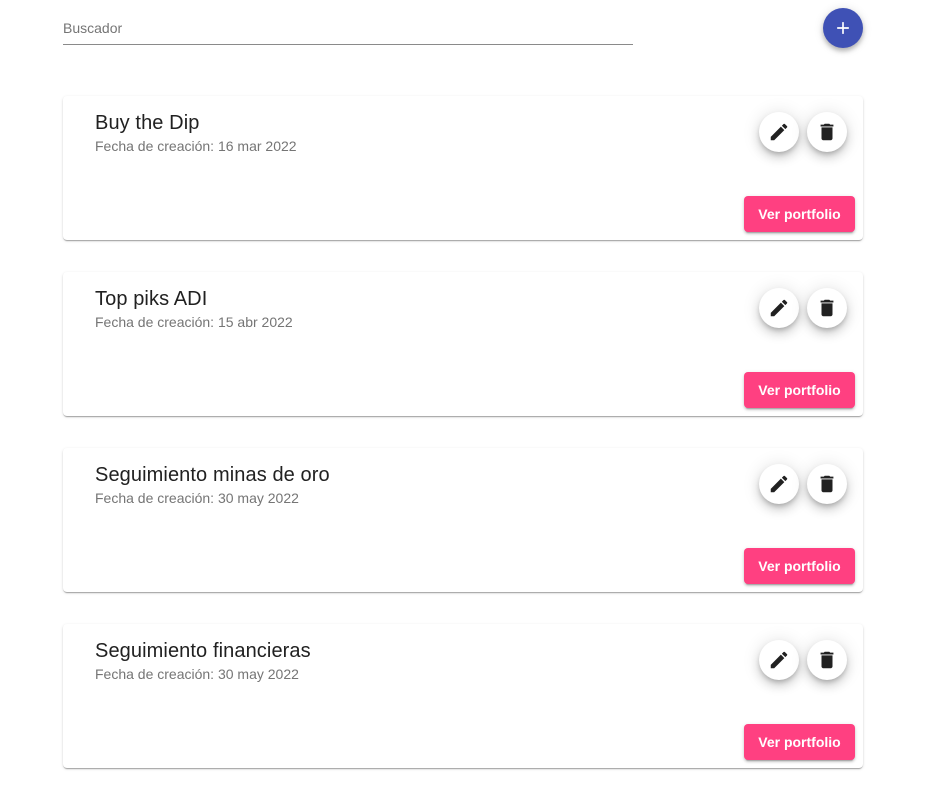 This screenshot has height=799, width=935. I want to click on add-portfolio-button, so click(843, 28).